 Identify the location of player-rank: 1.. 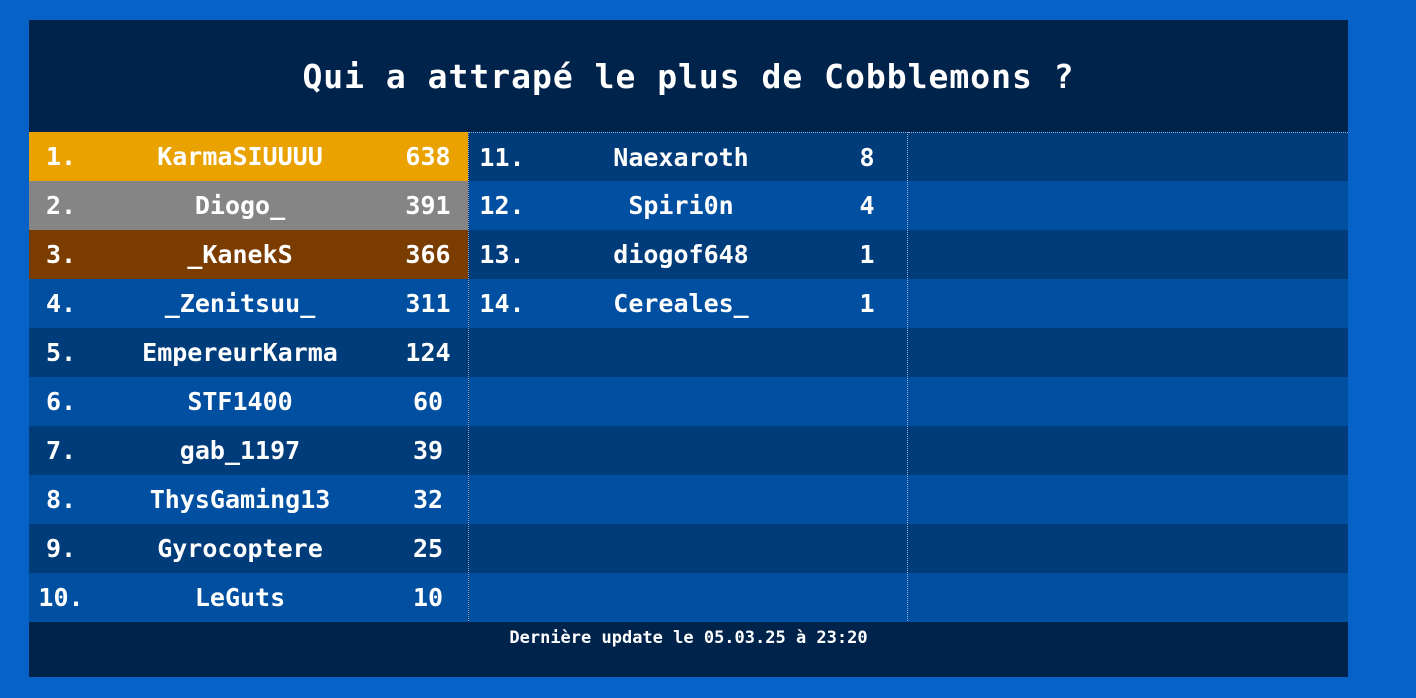
(61, 156).